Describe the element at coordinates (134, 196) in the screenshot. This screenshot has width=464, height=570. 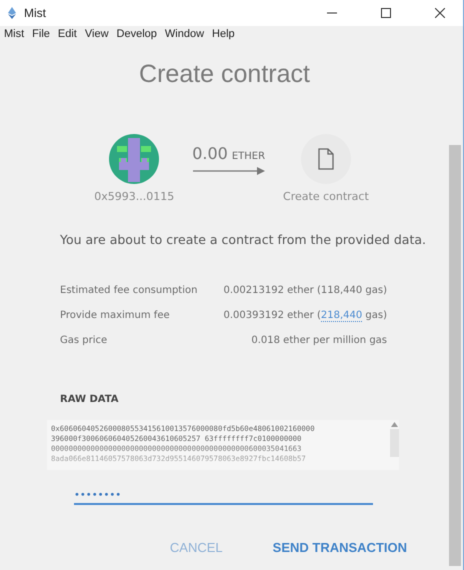
I see `sender-address: 0x5993...0115` at that location.